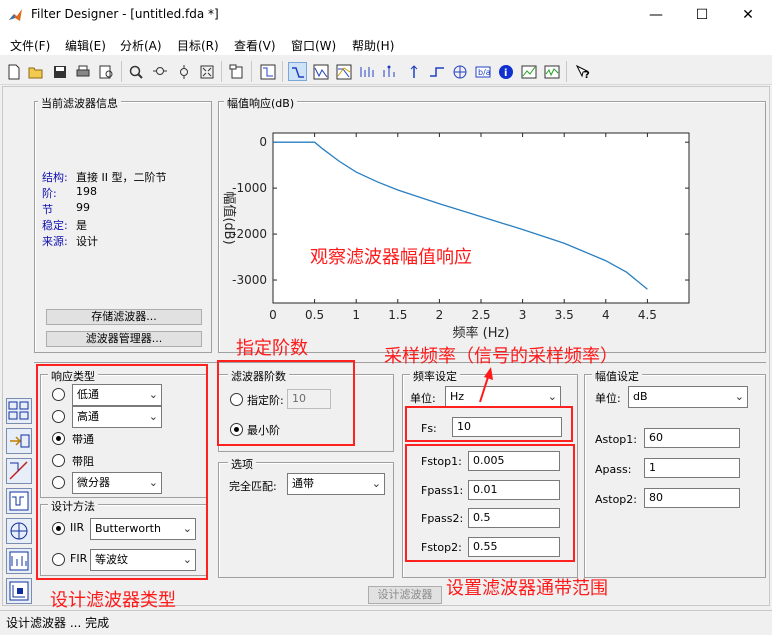 The height and width of the screenshot is (635, 772). What do you see at coordinates (405, 595) in the screenshot?
I see `design-filter-button: 设计滤波器` at bounding box center [405, 595].